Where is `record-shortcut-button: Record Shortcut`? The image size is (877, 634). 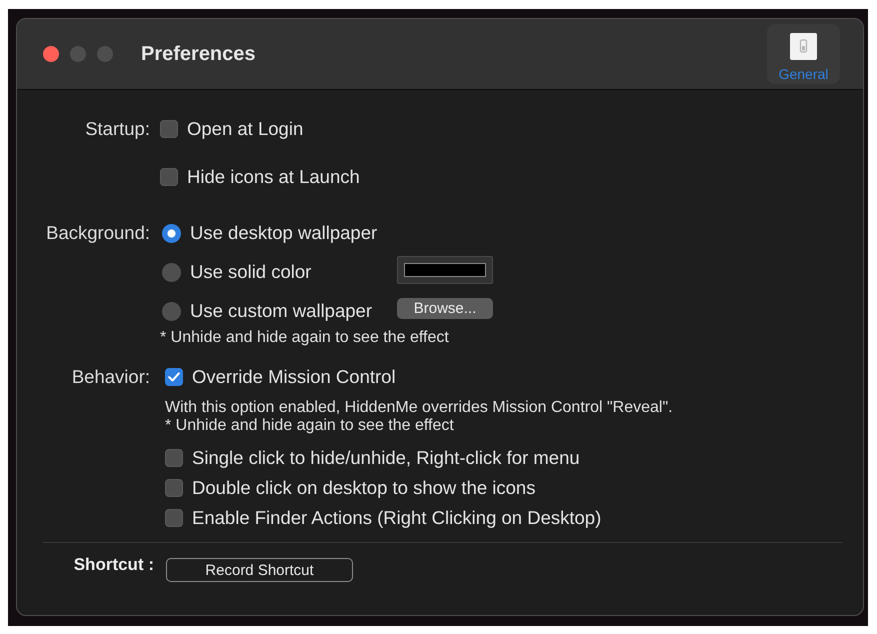
record-shortcut-button: Record Shortcut is located at coordinates (259, 570).